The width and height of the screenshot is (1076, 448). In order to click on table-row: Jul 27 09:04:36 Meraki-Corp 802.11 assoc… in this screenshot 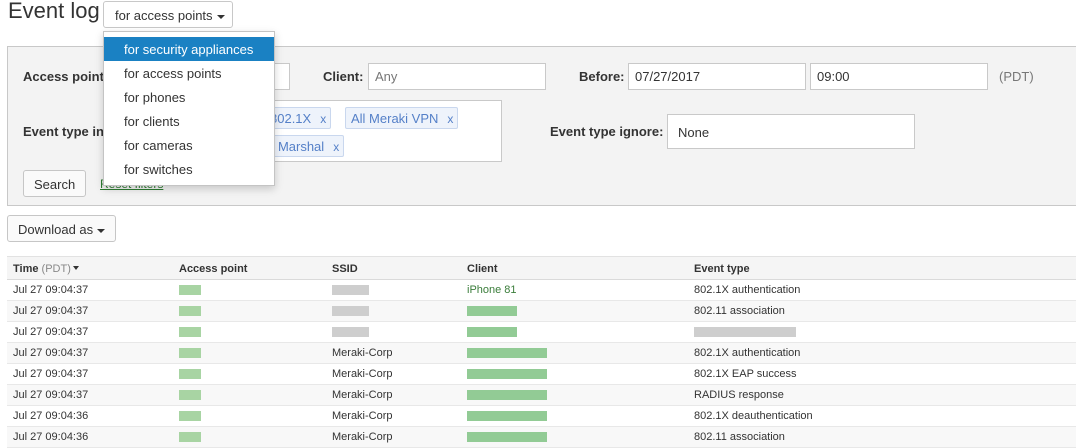, I will do `click(541, 437)`.